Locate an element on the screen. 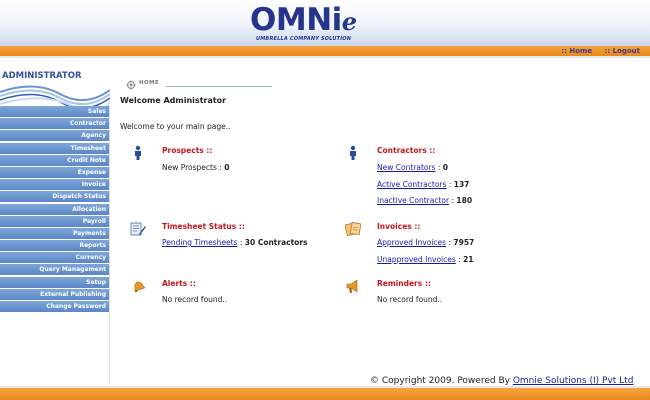 The height and width of the screenshot is (400, 650). new-prospects-value: 0 is located at coordinates (227, 167).